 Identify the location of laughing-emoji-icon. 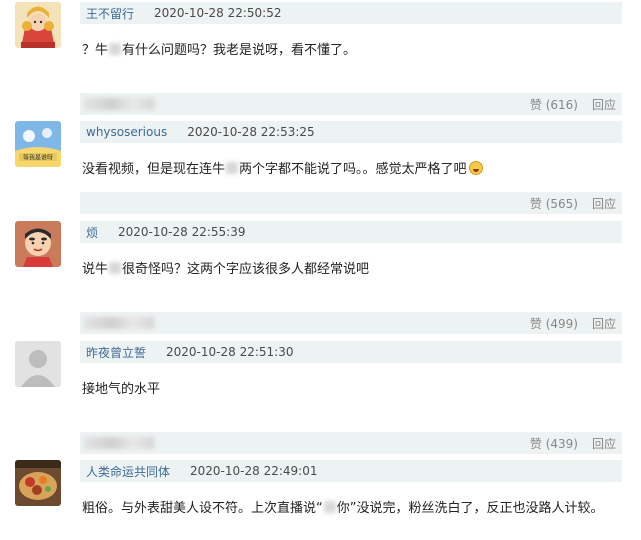
(475, 168).